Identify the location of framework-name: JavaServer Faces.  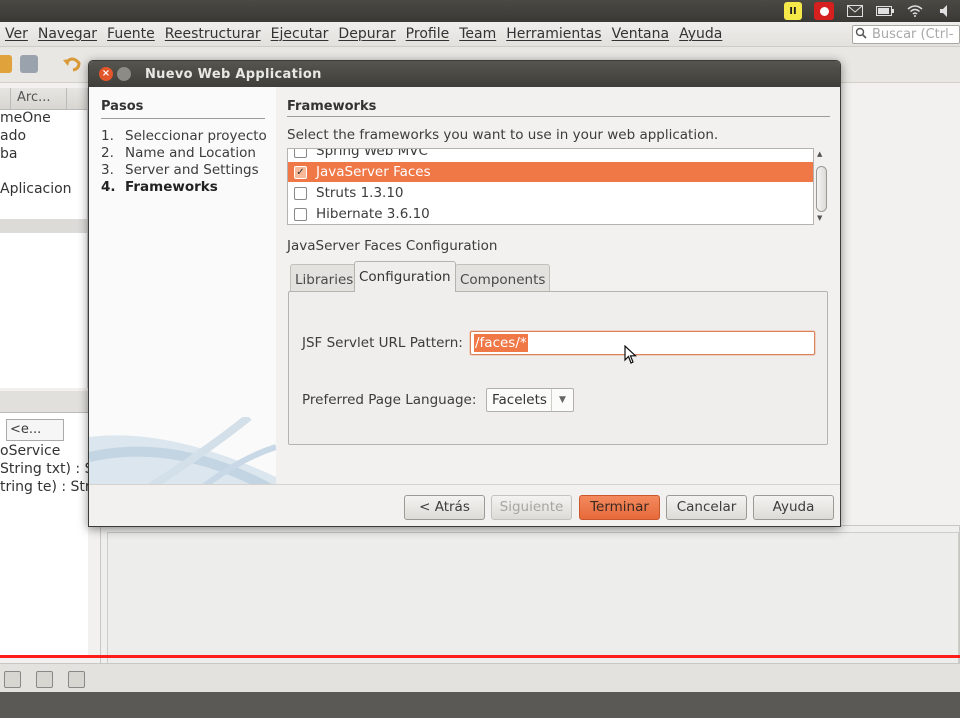
(373, 172).